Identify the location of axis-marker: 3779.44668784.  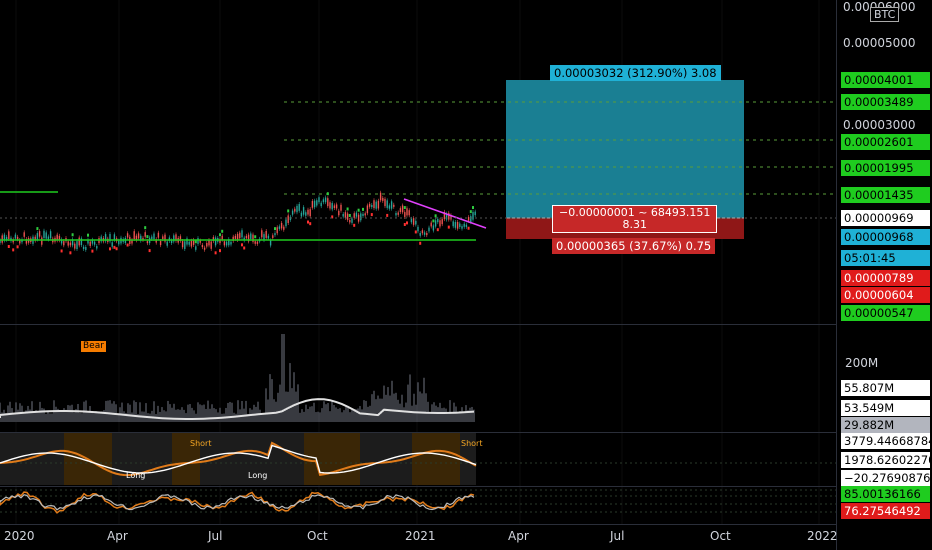
(886, 441).